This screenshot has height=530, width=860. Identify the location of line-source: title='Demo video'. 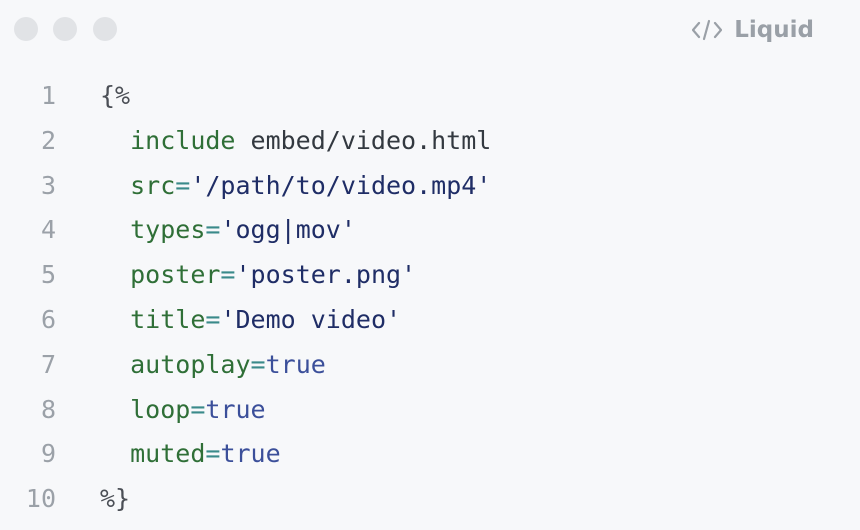
(250, 320).